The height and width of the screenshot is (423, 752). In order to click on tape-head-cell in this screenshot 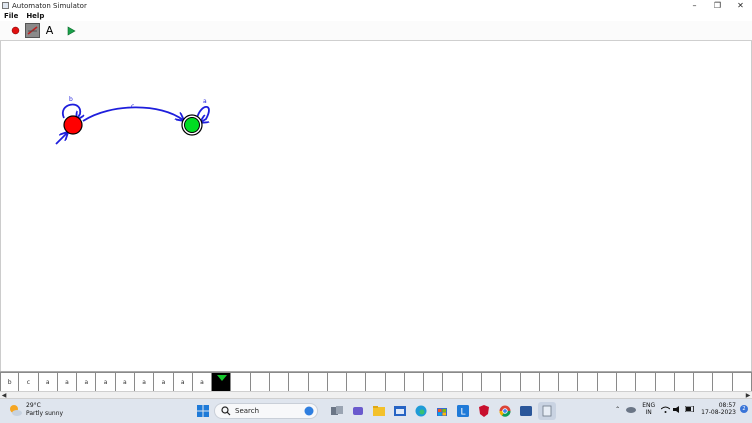, I will do `click(222, 382)`.